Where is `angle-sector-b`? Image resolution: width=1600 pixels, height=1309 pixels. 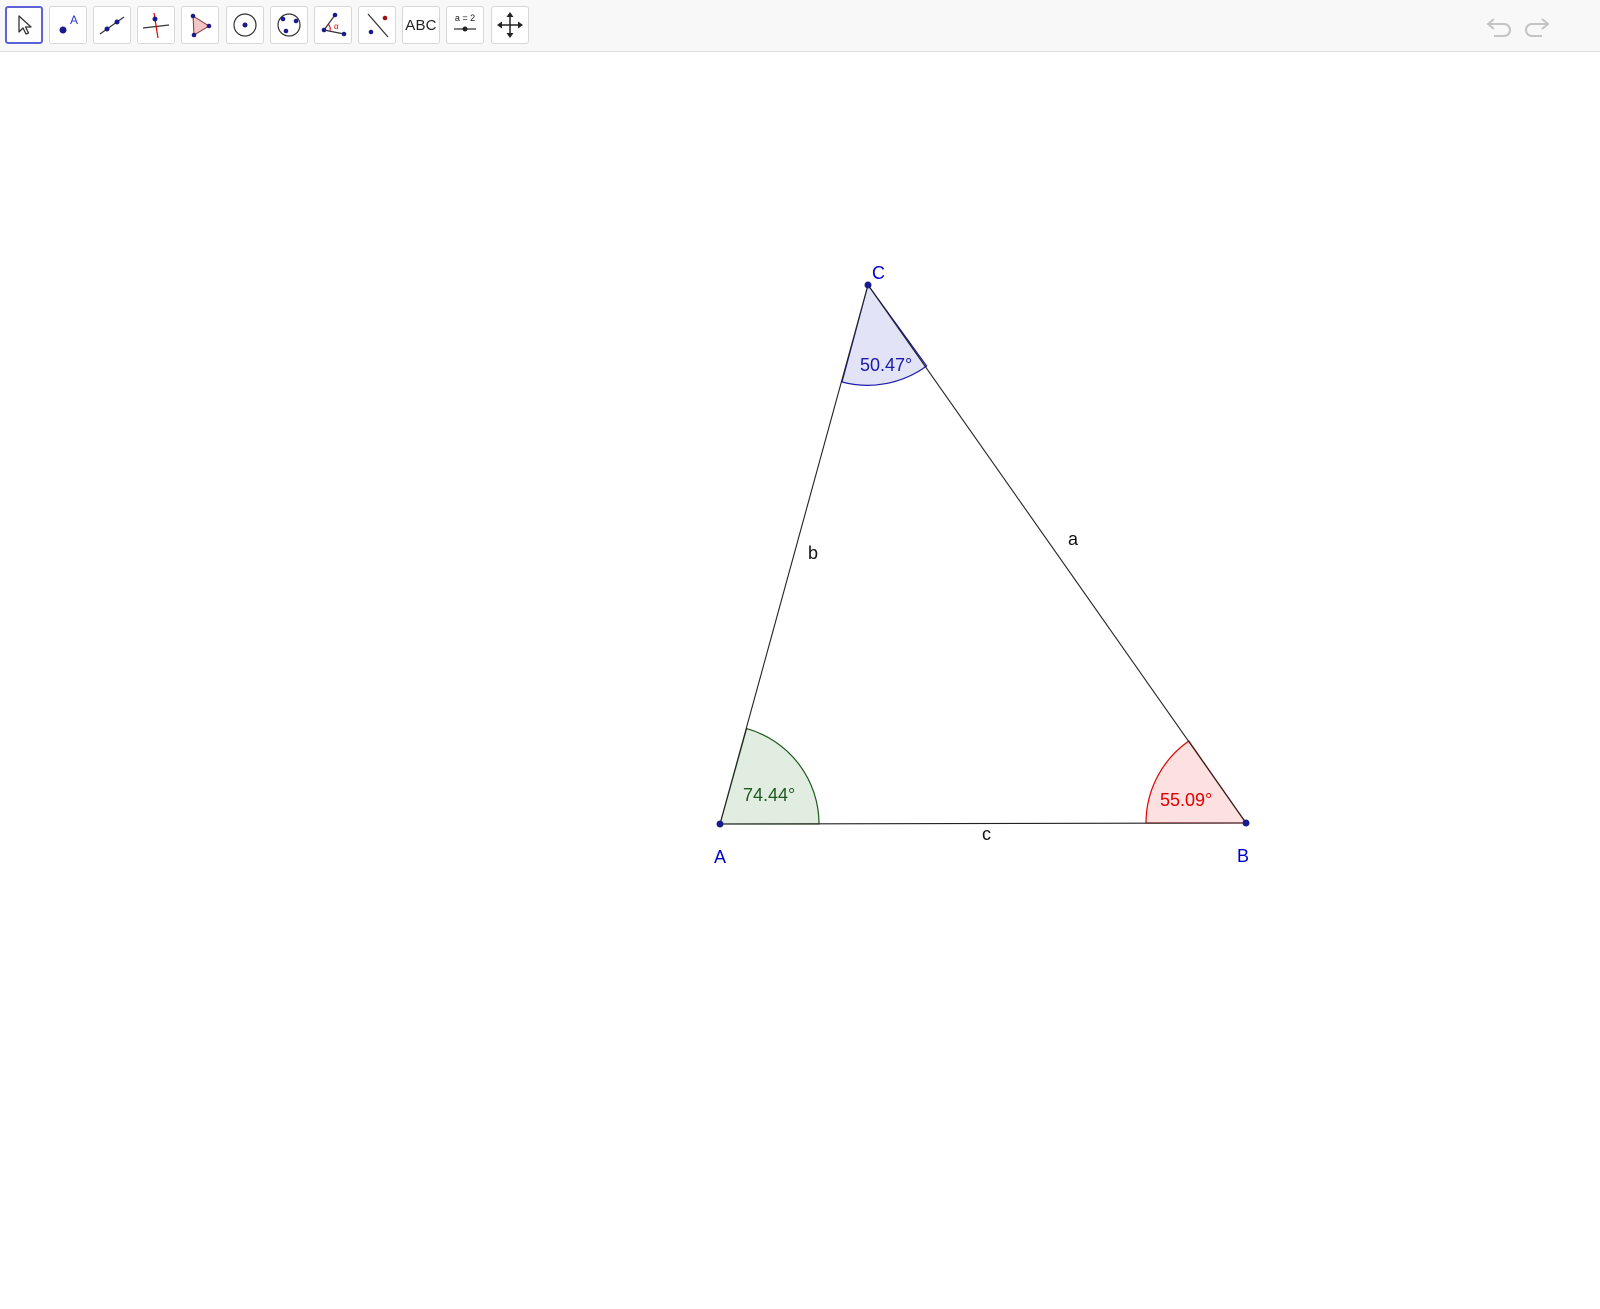 angle-sector-b is located at coordinates (1196, 782).